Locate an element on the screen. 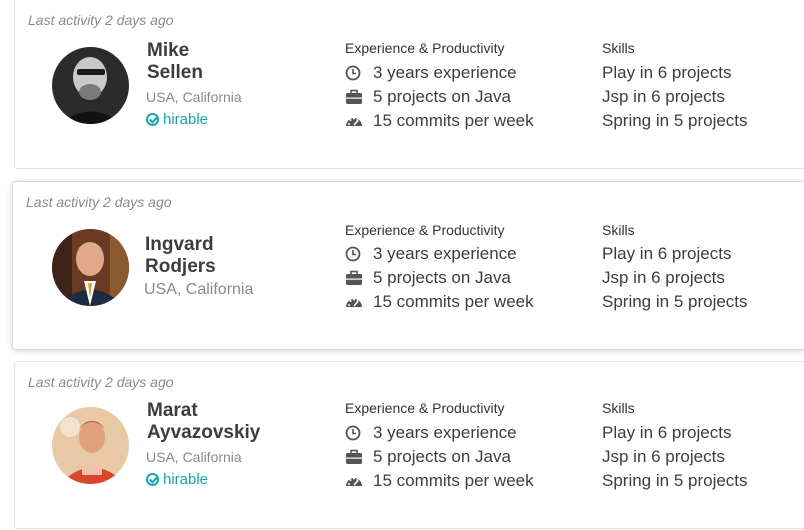 The width and height of the screenshot is (804, 530). first-name: Marat is located at coordinates (172, 411).